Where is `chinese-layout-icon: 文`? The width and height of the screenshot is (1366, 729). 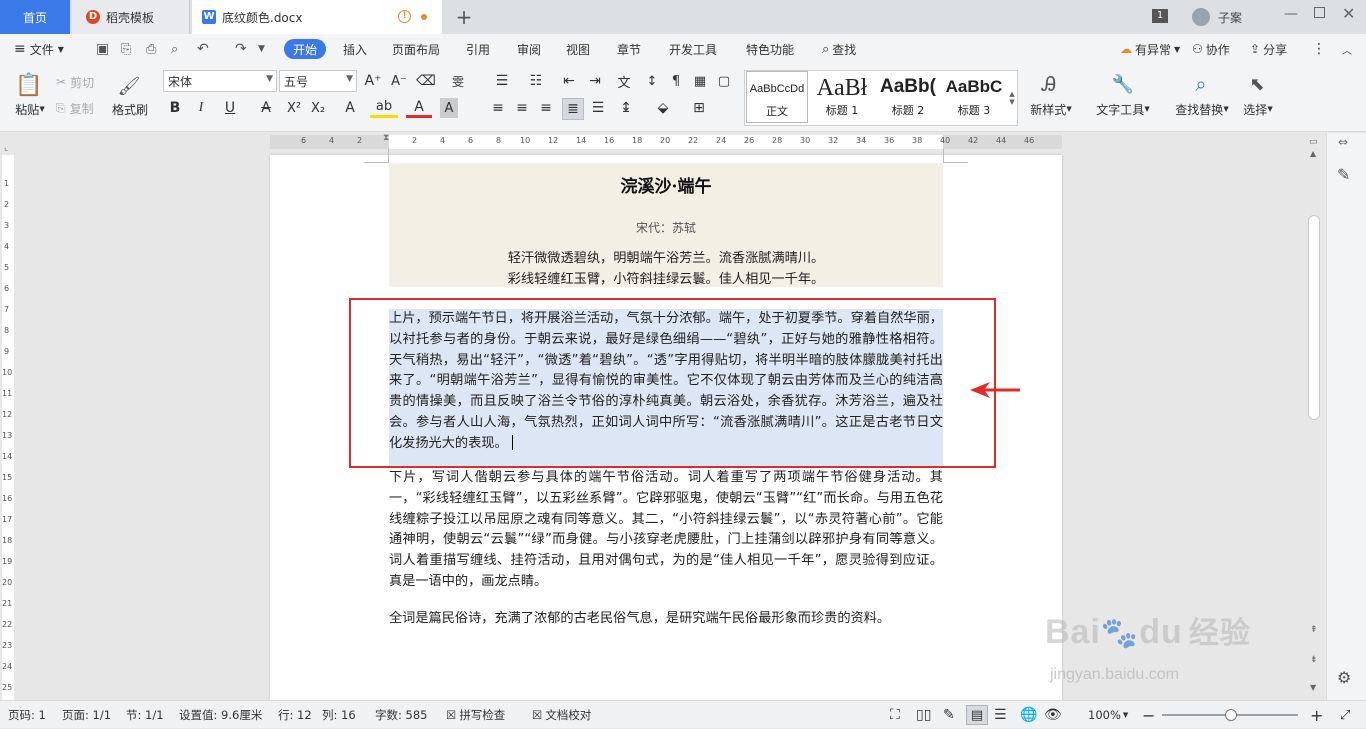
chinese-layout-icon: 文 is located at coordinates (624, 81).